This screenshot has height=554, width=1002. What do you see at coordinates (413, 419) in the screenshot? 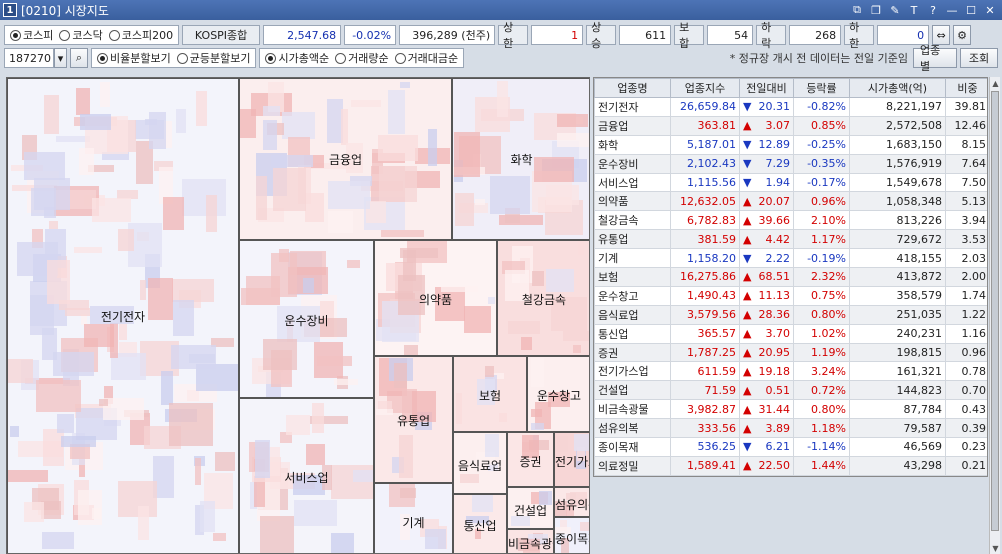
I see `tile-distribution: 유통업` at bounding box center [413, 419].